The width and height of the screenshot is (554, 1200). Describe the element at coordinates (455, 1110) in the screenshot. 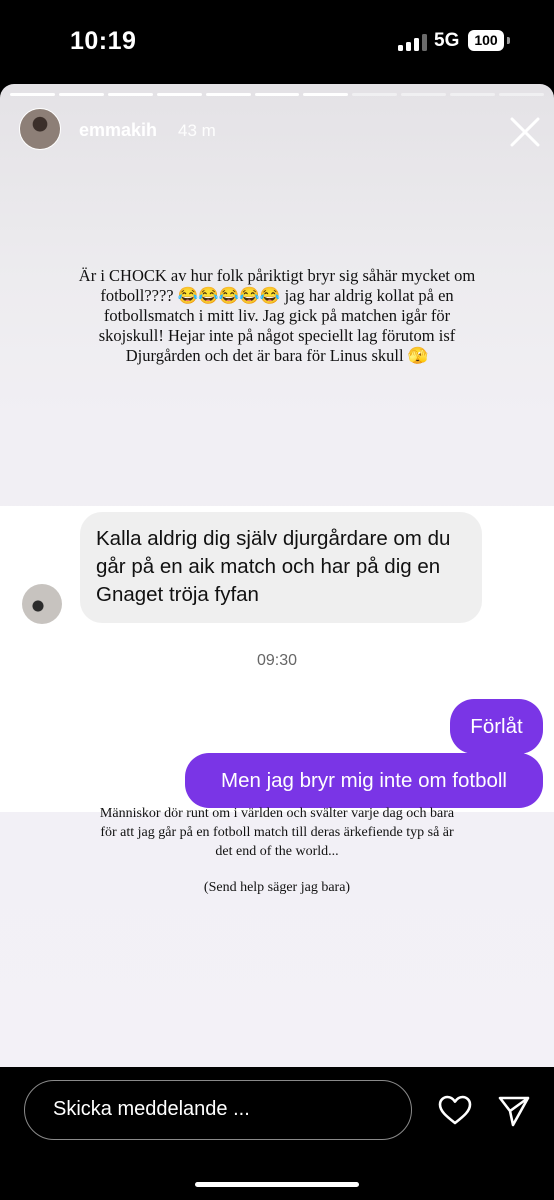

I see `heart-icon` at that location.